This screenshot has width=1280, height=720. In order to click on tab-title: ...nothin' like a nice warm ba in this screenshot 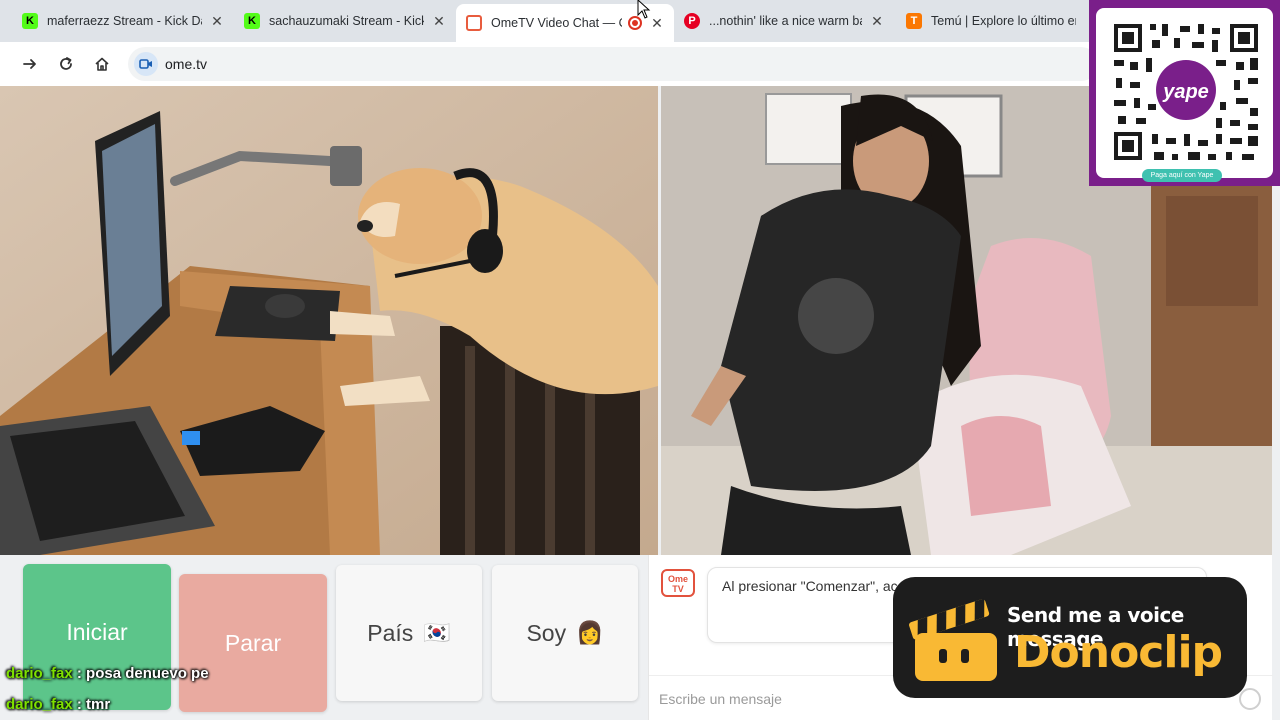, I will do `click(785, 21)`.